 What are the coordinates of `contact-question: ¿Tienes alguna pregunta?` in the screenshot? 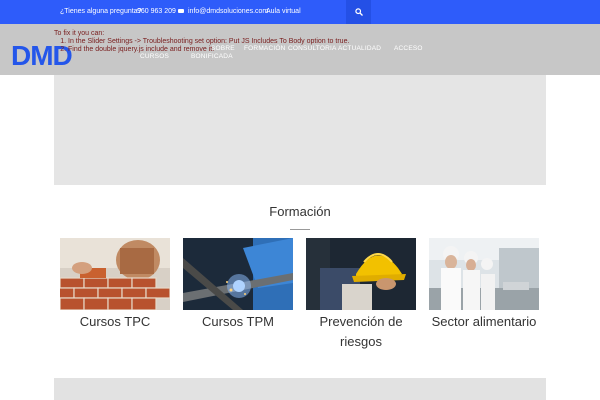 It's located at (101, 11).